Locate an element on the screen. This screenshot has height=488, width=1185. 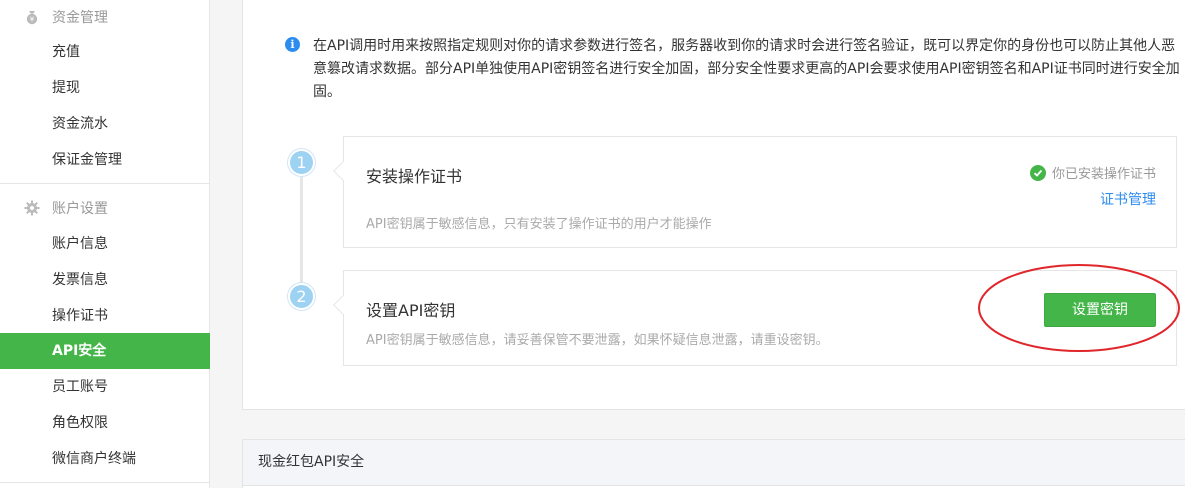
sidebar-item-wechat-terminal: 微信商户终端 is located at coordinates (105, 459).